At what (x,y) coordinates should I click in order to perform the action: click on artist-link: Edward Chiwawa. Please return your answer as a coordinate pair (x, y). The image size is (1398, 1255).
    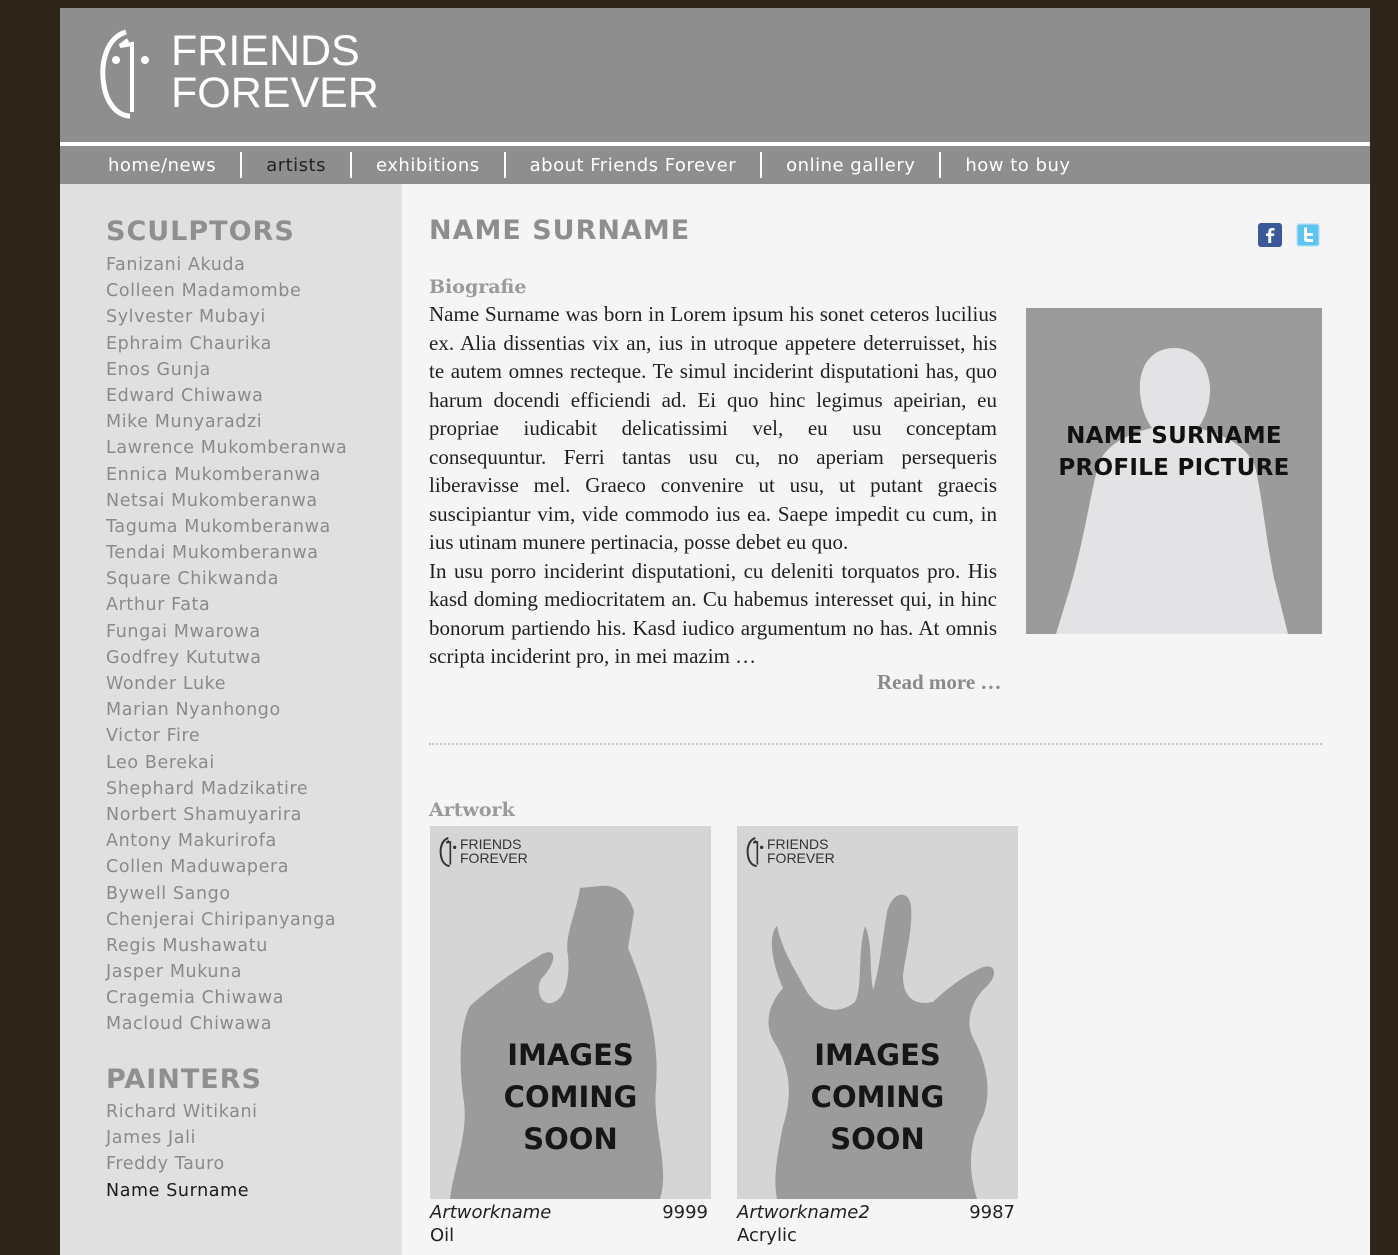
    Looking at the image, I should click on (226, 396).